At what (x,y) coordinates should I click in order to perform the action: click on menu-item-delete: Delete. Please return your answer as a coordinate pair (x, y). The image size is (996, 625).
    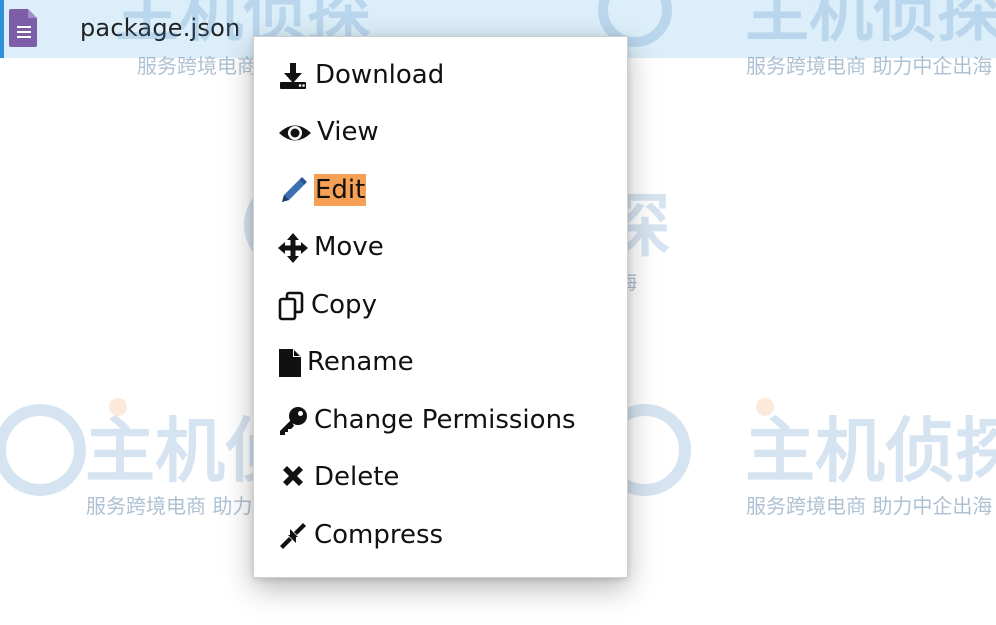
    Looking at the image, I should click on (440, 477).